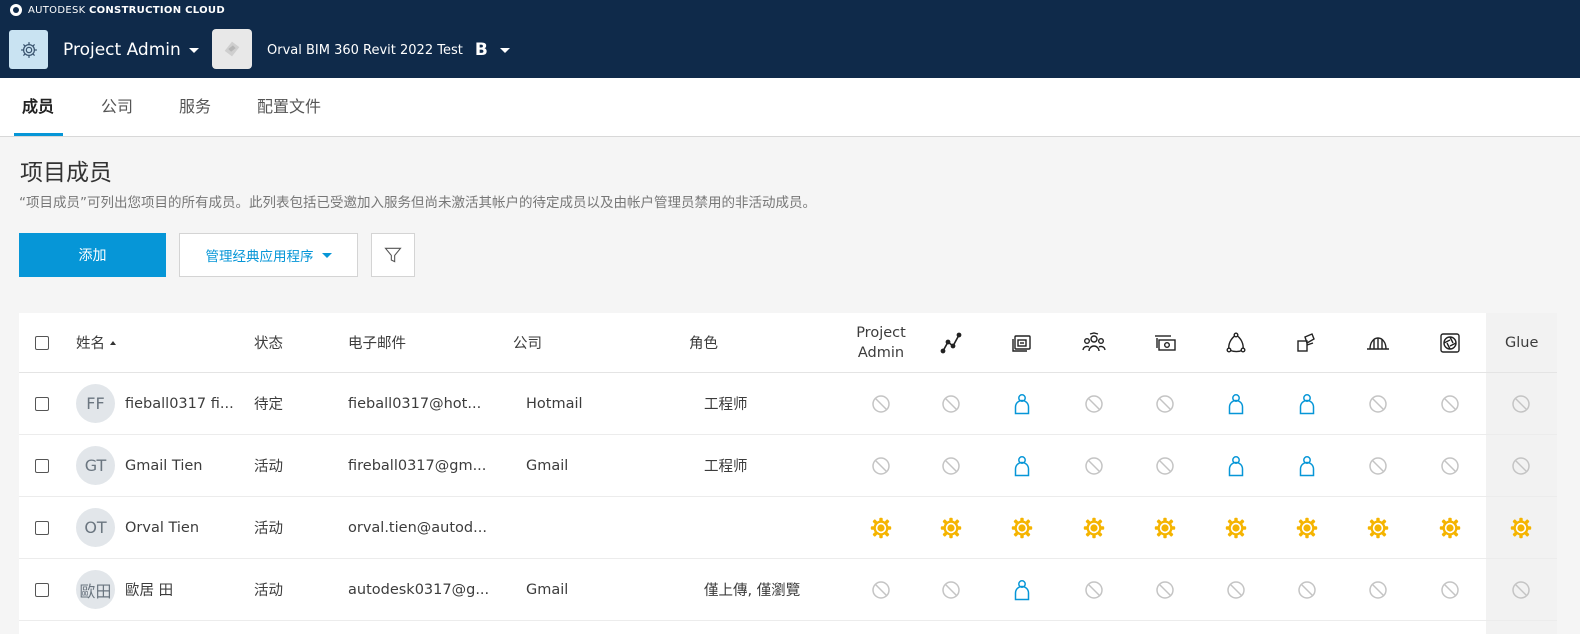 The width and height of the screenshot is (1580, 634). I want to click on member-role: 僅上傳, 僅瀏覽, so click(752, 591).